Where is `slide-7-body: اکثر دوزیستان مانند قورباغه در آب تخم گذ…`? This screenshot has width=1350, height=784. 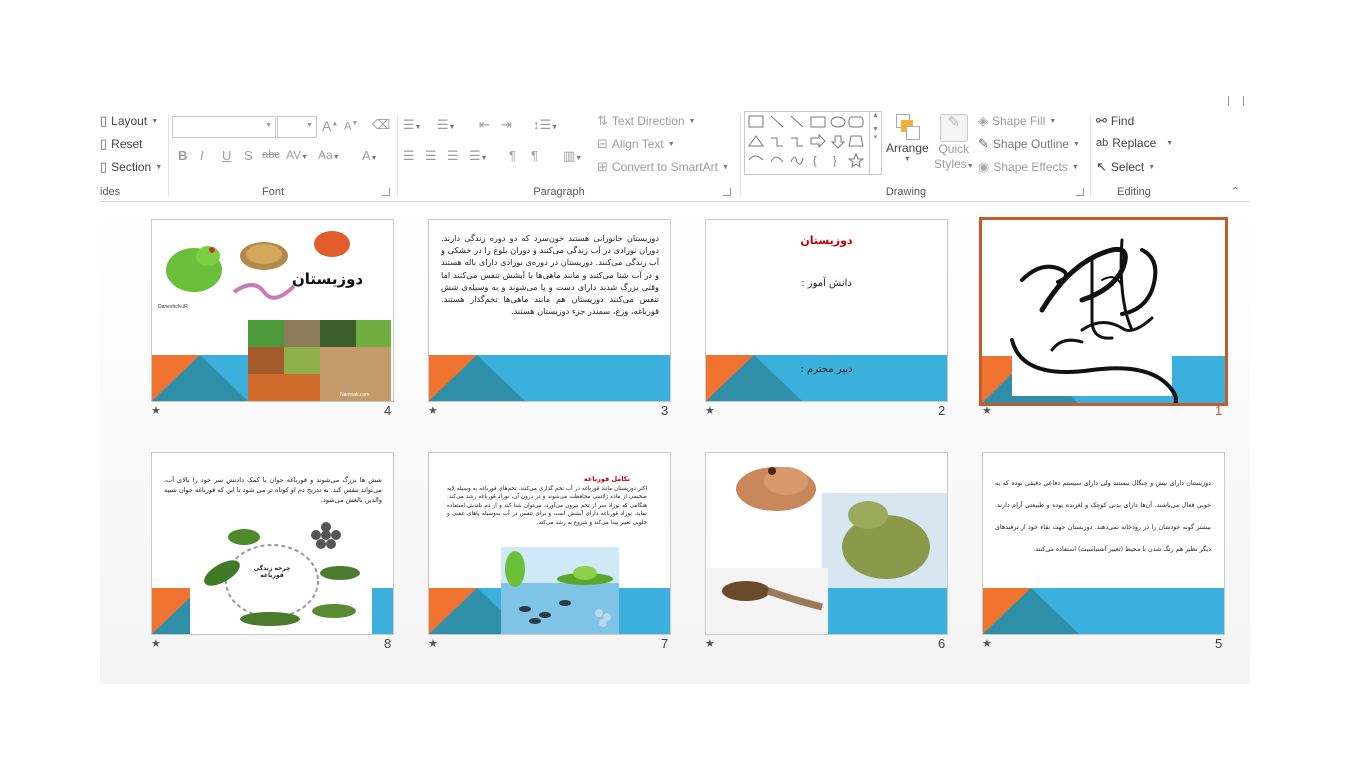
slide-7-body: اکثر دوزیستان مانند قورباغه در آب تخم گذ… is located at coordinates (547, 506).